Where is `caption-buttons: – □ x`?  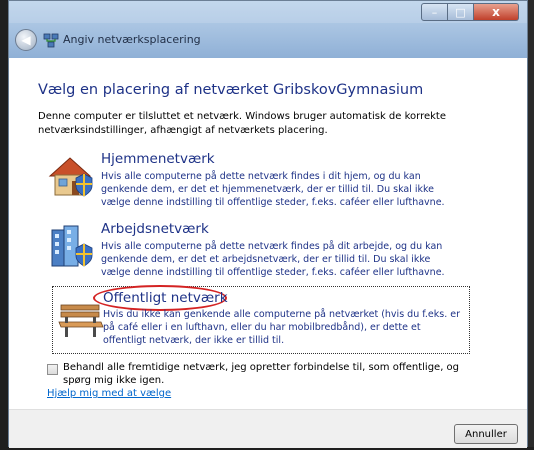 caption-buttons: – □ x is located at coordinates (470, 12).